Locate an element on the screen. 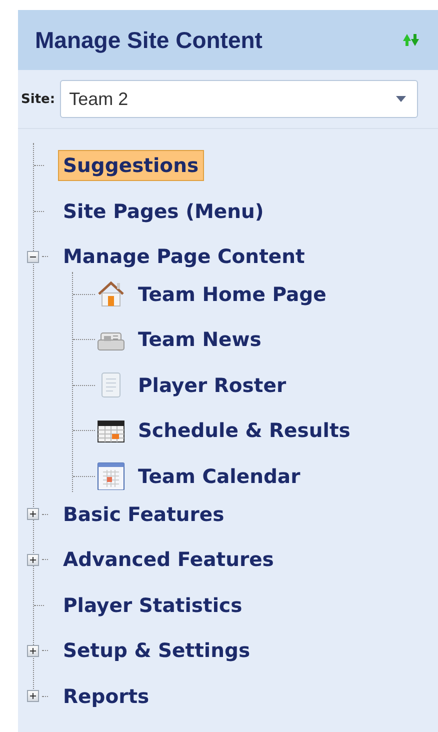 The image size is (438, 732). tree-item: Team Home Page is located at coordinates (232, 294).